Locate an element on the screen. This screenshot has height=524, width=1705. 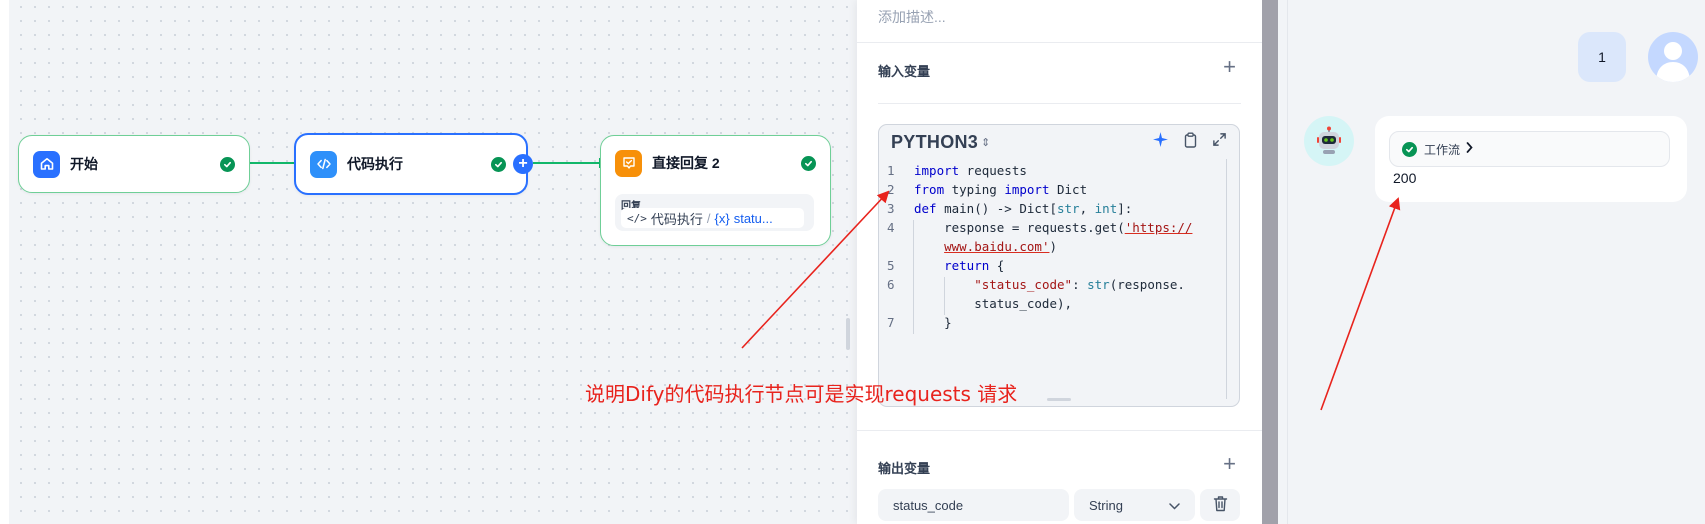
line-number: 2 is located at coordinates (891, 189).